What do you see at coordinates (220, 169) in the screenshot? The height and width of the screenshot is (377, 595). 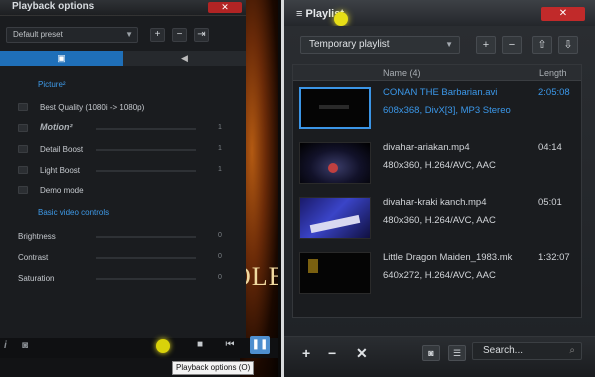 I see `light-boost-value: 1` at bounding box center [220, 169].